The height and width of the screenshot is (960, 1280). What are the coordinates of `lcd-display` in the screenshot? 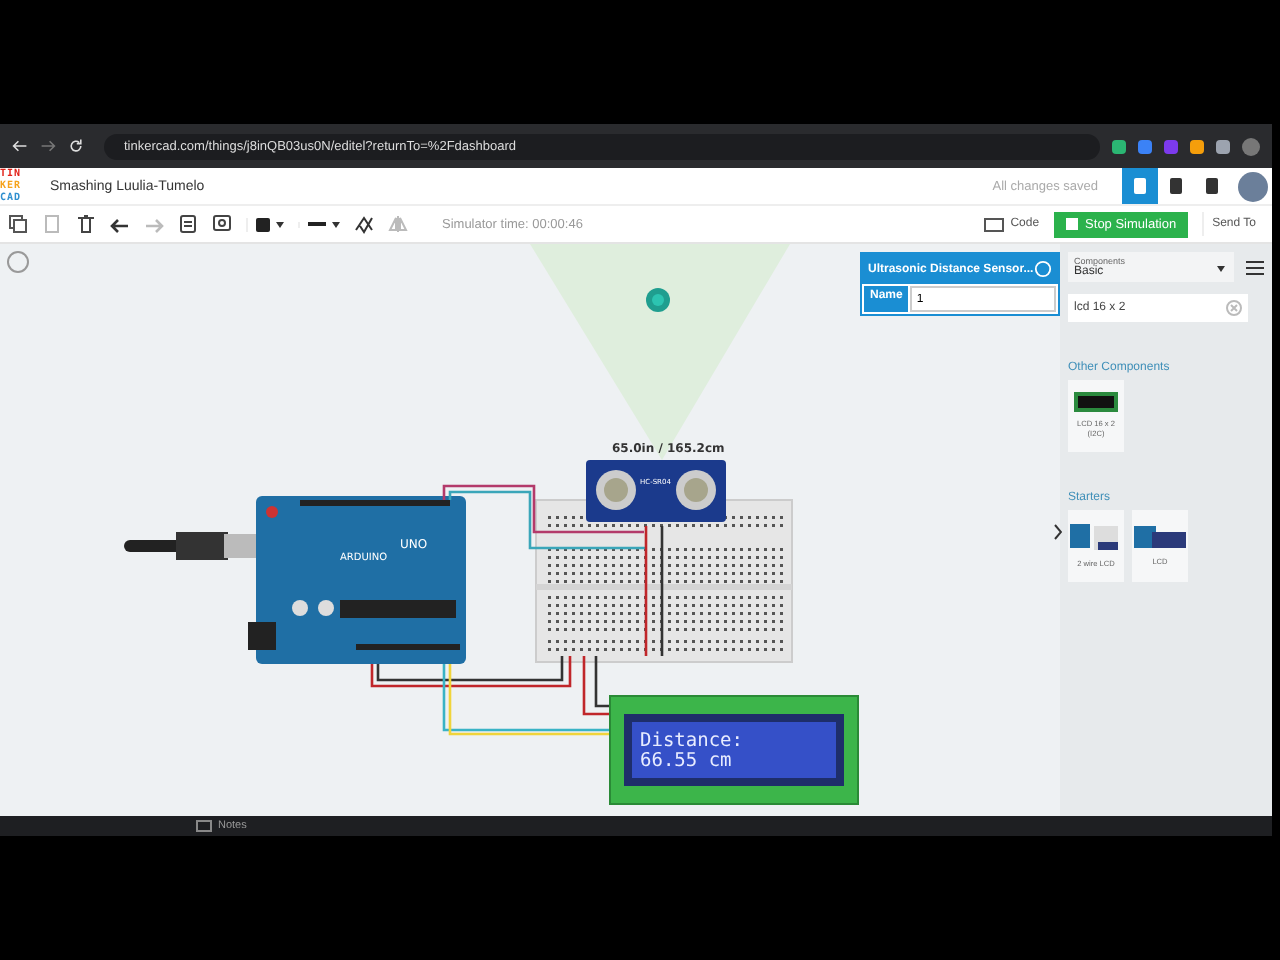 It's located at (734, 750).